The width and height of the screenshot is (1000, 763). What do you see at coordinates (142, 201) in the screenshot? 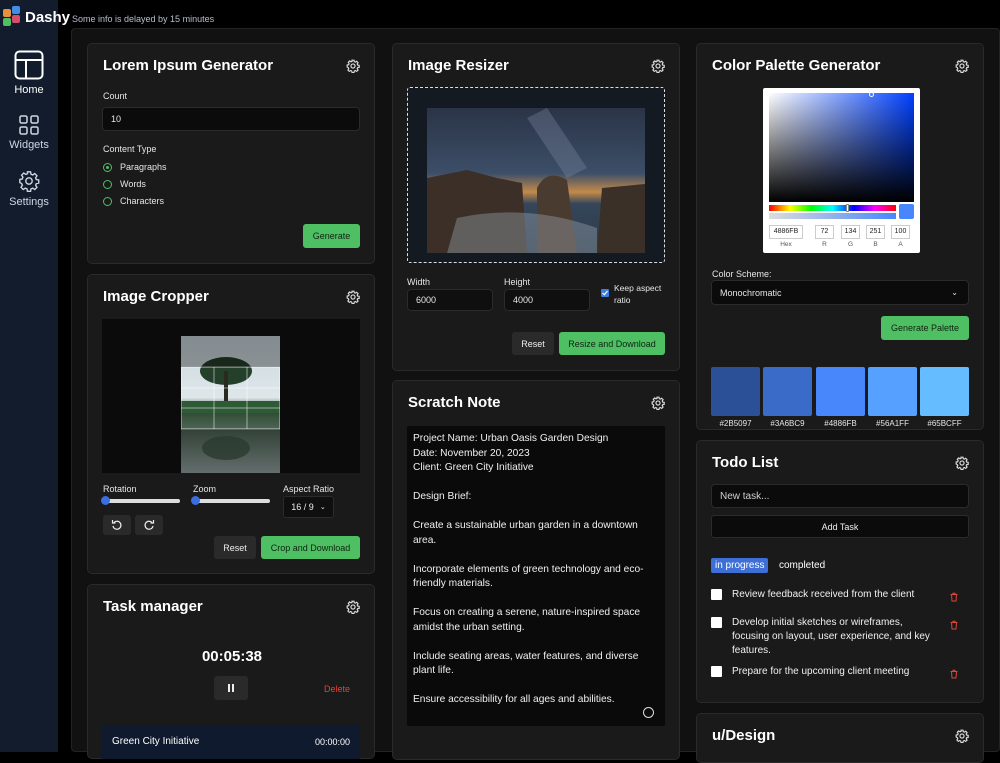
I see `radio-label: Characters` at bounding box center [142, 201].